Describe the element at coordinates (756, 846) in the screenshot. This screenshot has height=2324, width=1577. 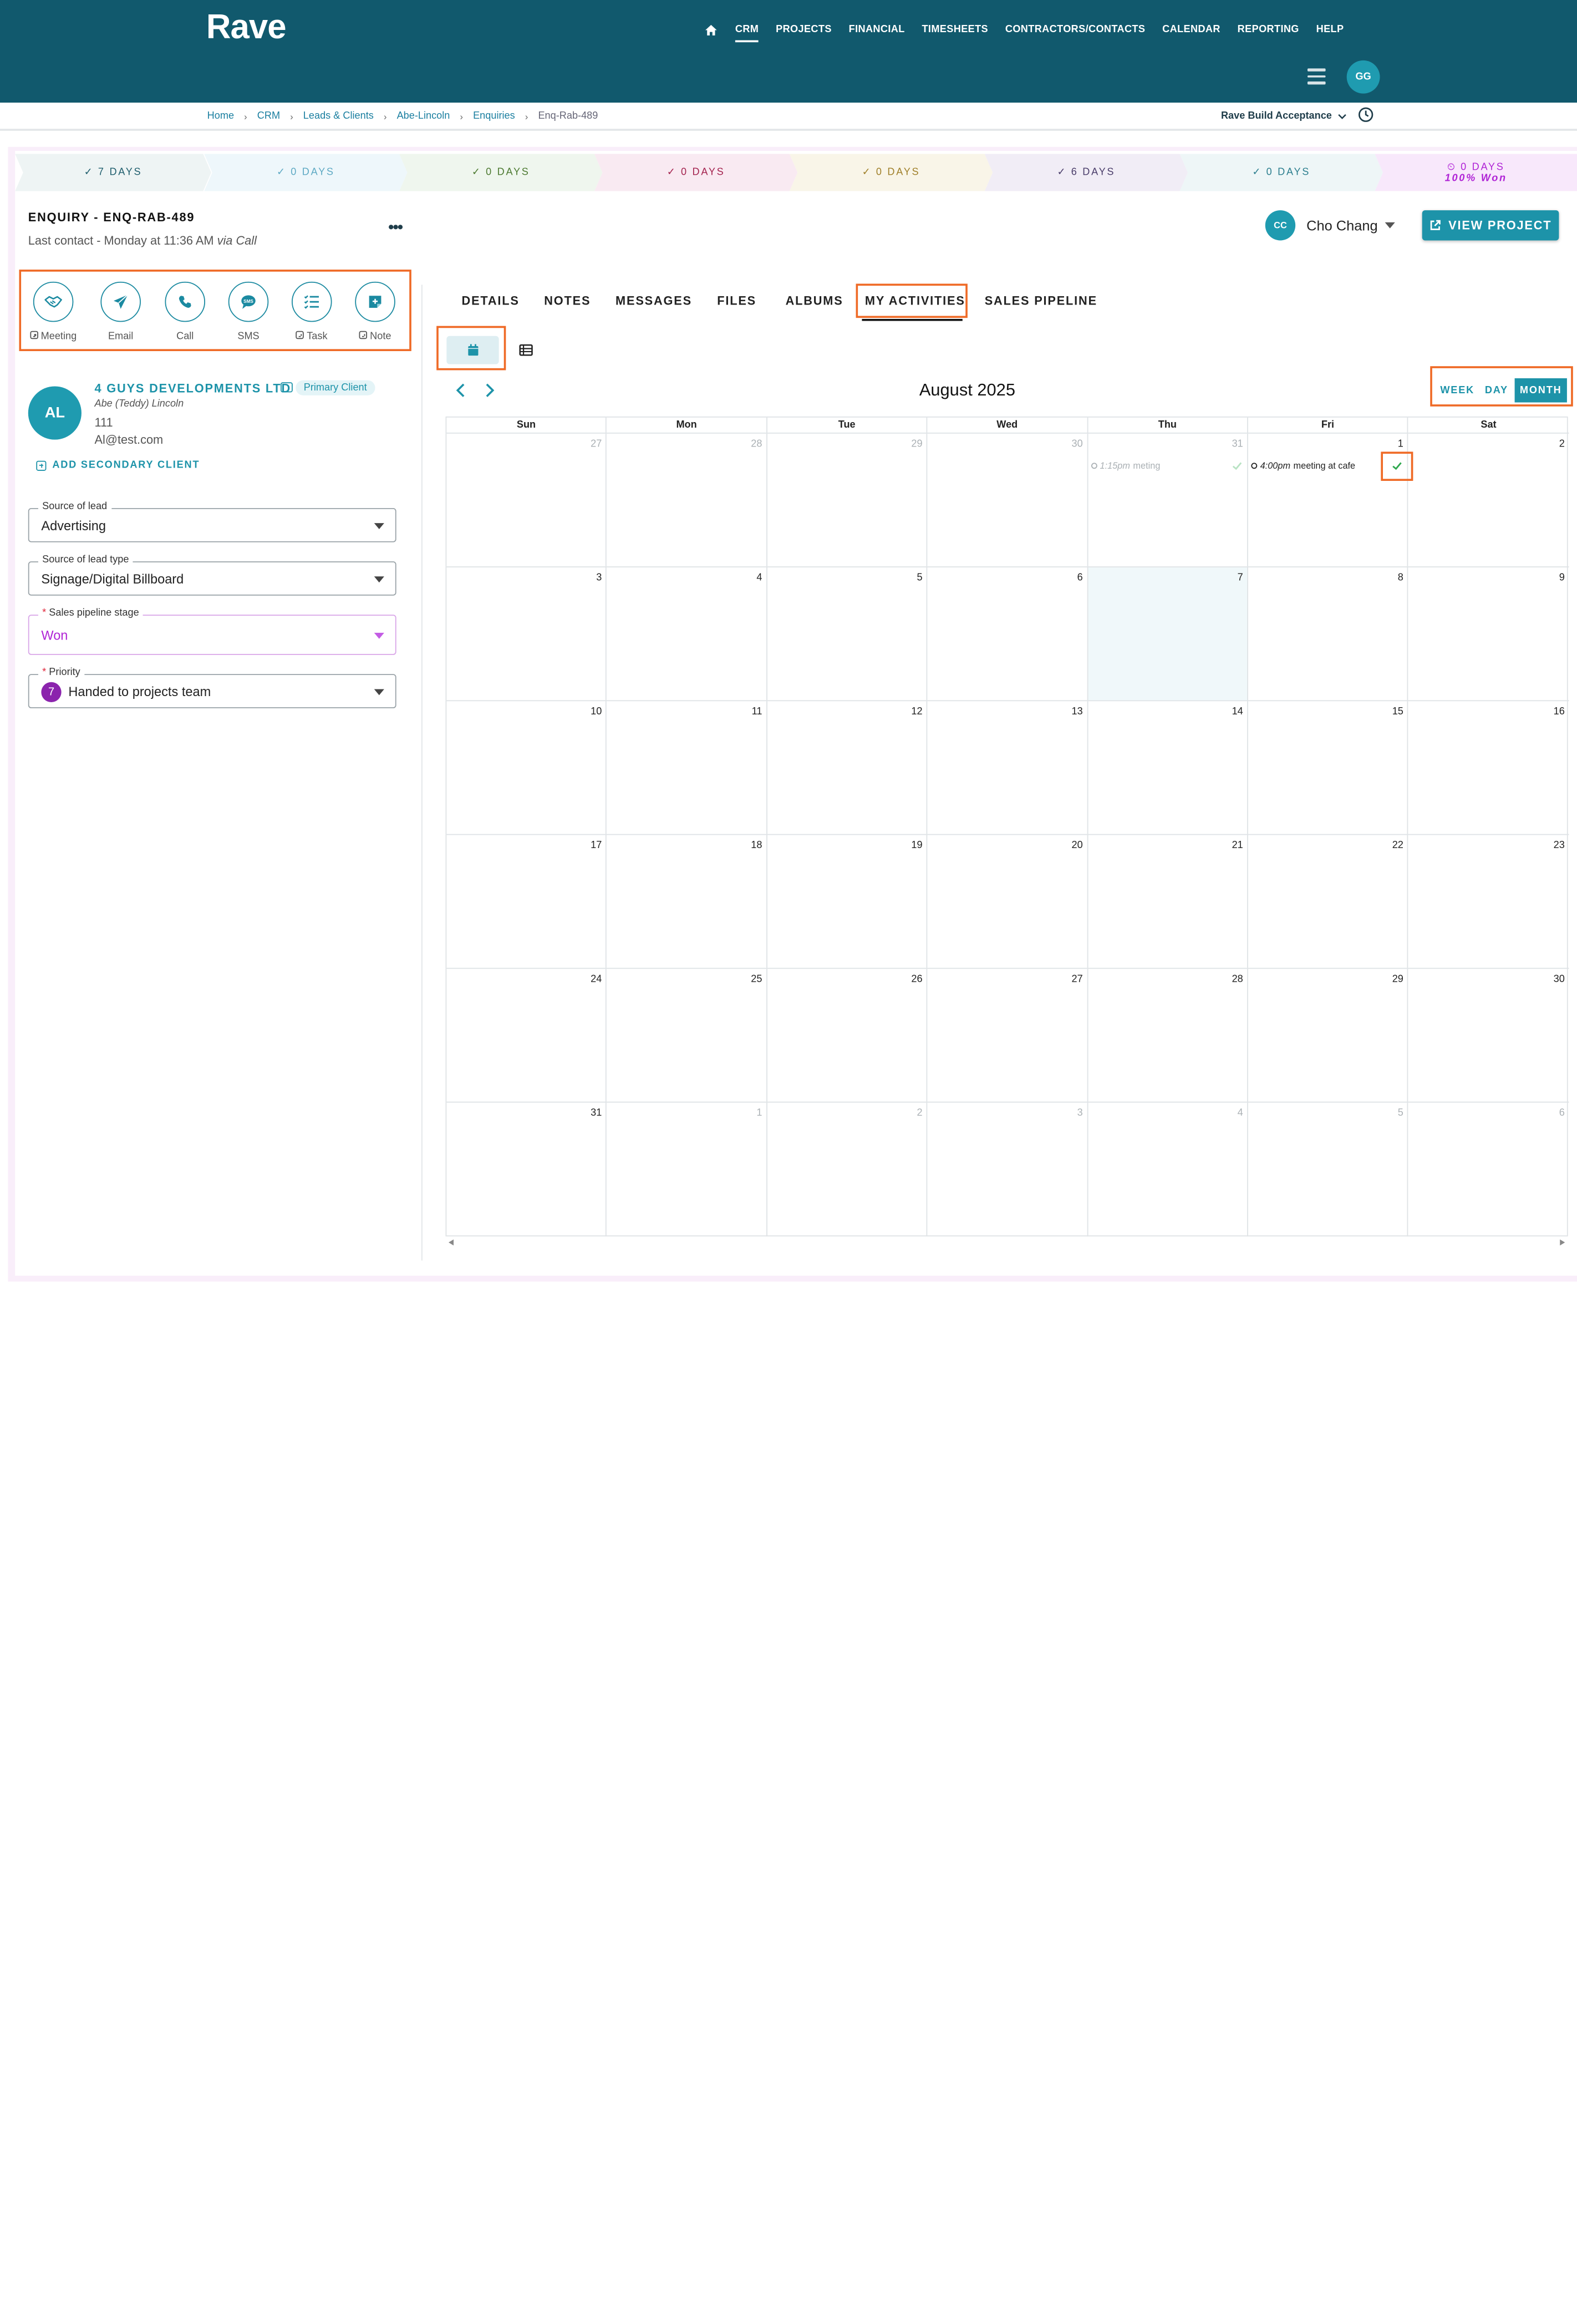
I see `day-number: 18` at that location.